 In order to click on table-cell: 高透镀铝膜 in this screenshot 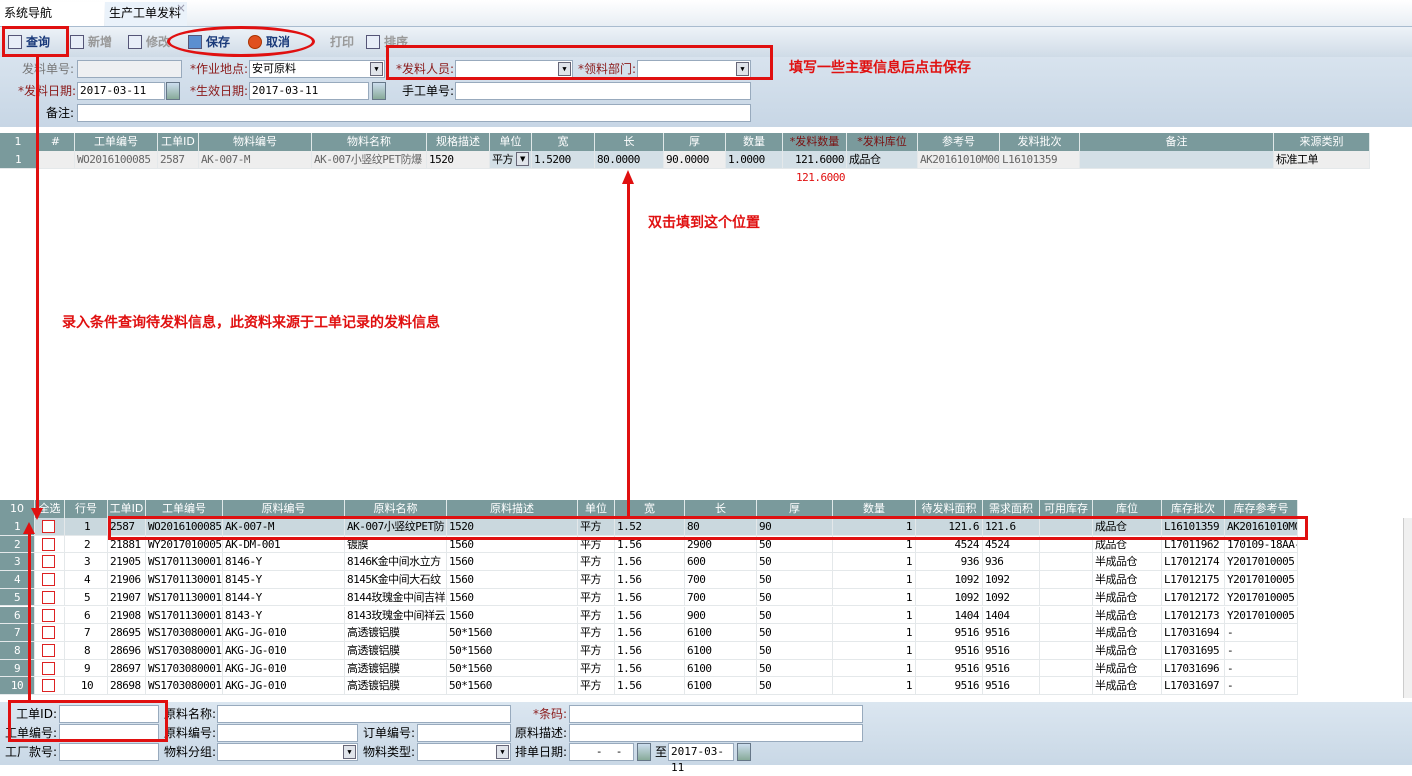, I will do `click(396, 650)`.